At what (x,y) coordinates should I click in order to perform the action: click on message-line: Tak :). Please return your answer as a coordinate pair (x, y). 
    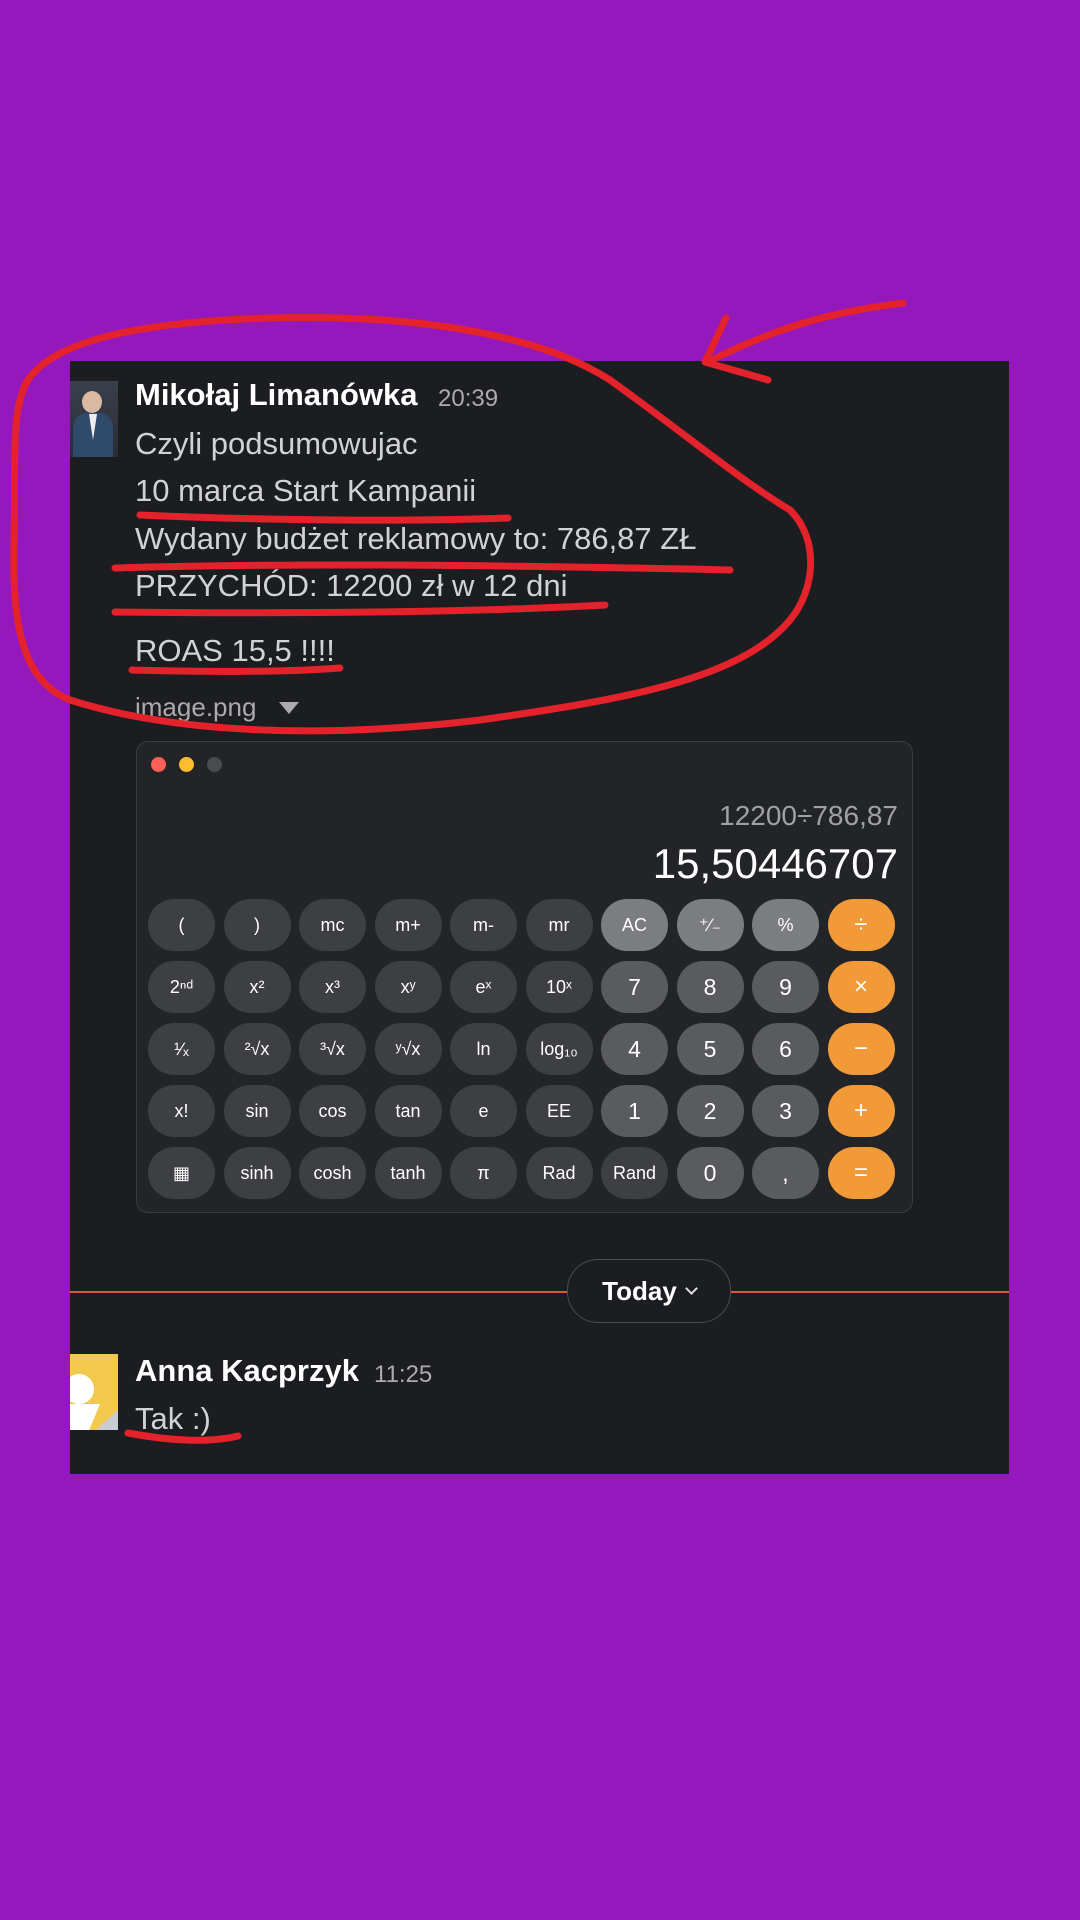
    Looking at the image, I should click on (173, 1418).